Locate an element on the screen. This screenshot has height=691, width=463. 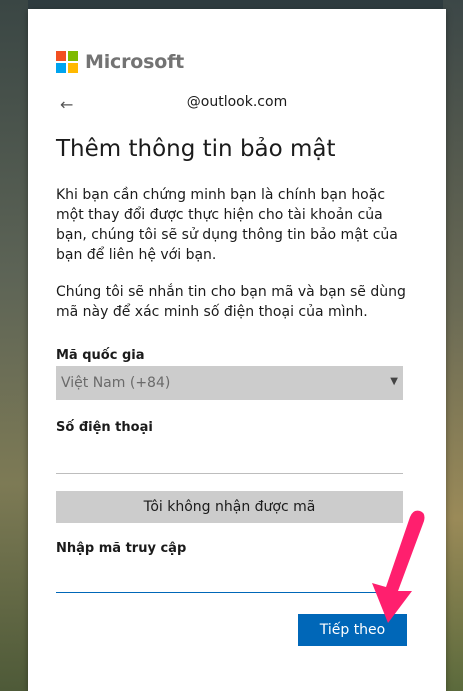
microsoft-logo-icon is located at coordinates (67, 62).